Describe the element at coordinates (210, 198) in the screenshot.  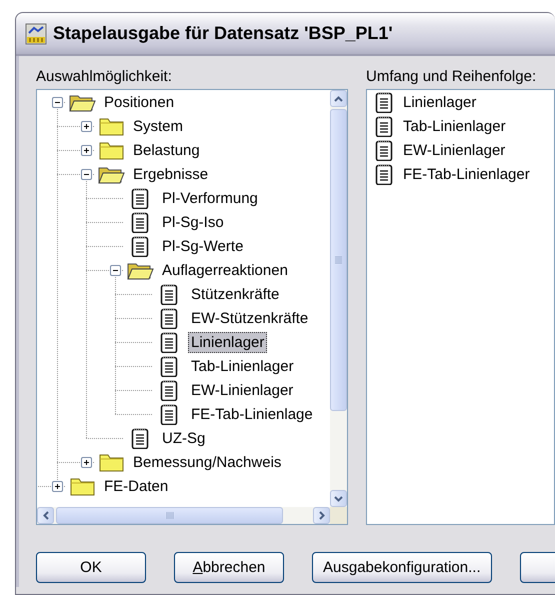
I see `tree-item: Pl-Verformung` at that location.